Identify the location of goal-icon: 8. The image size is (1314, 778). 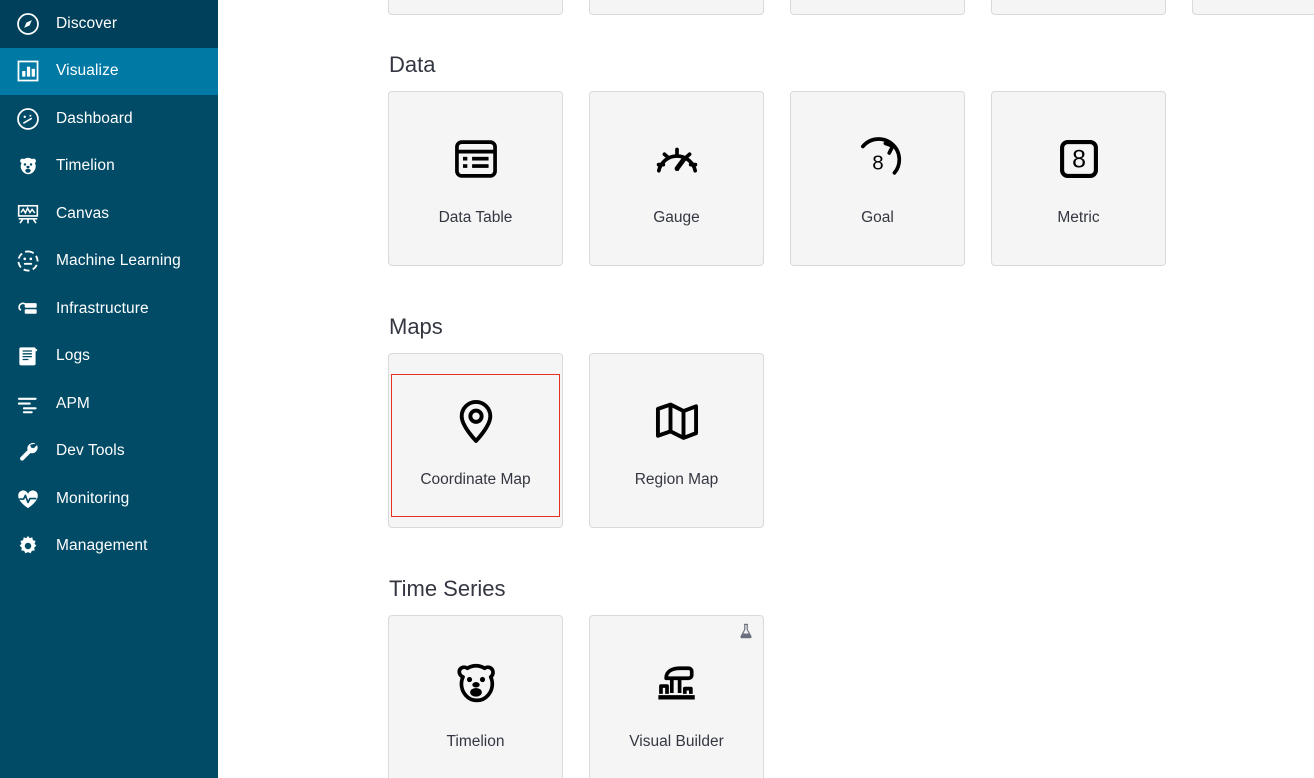
(878, 159).